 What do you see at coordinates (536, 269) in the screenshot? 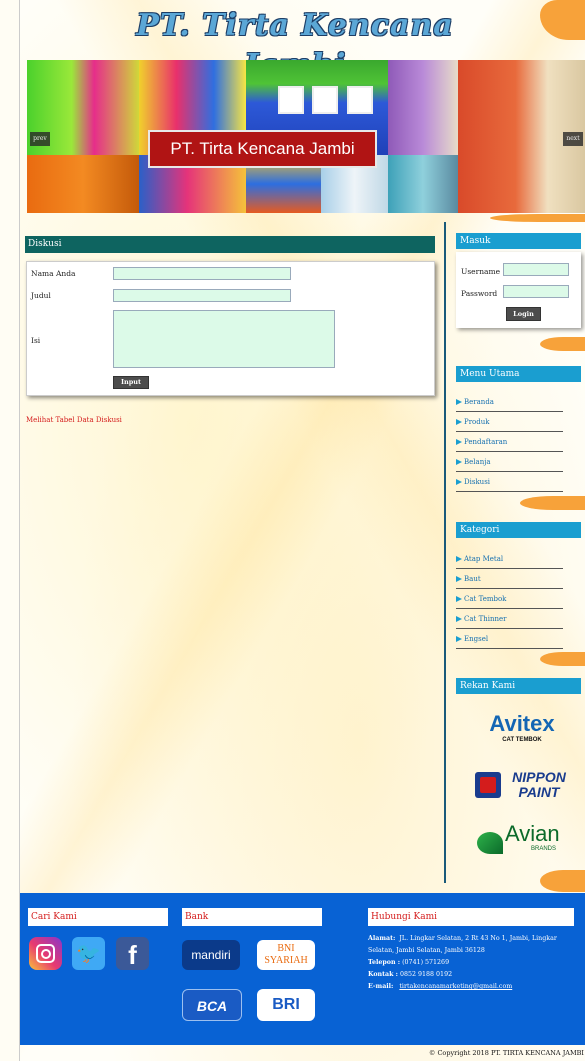
I see `username-input` at bounding box center [536, 269].